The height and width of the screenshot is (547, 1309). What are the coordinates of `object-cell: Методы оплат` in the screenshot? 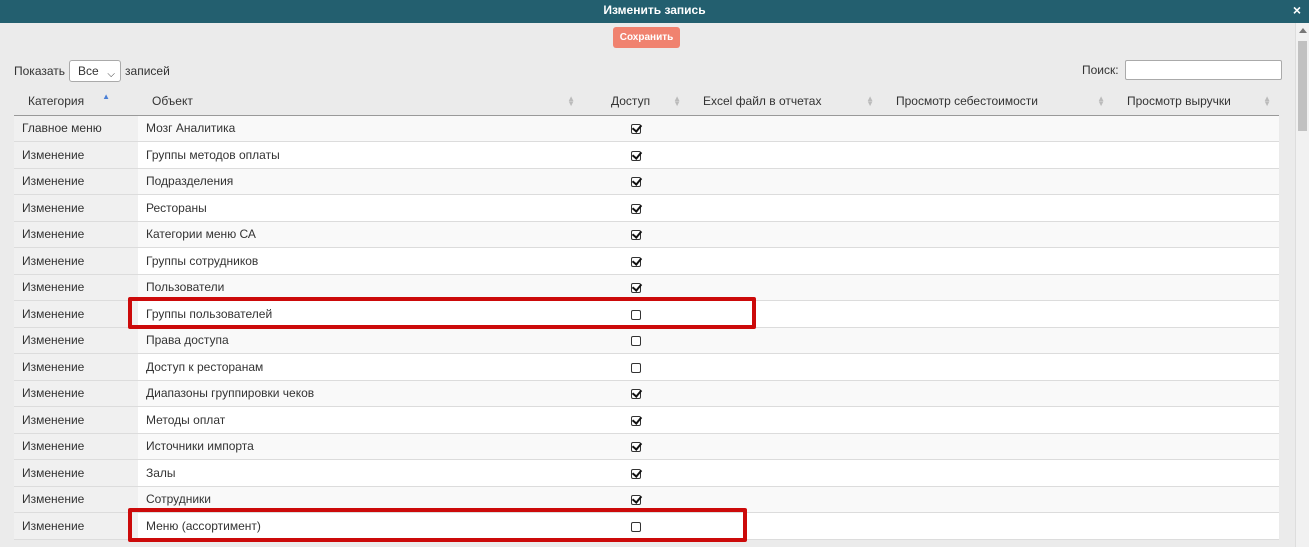 It's located at (360, 420).